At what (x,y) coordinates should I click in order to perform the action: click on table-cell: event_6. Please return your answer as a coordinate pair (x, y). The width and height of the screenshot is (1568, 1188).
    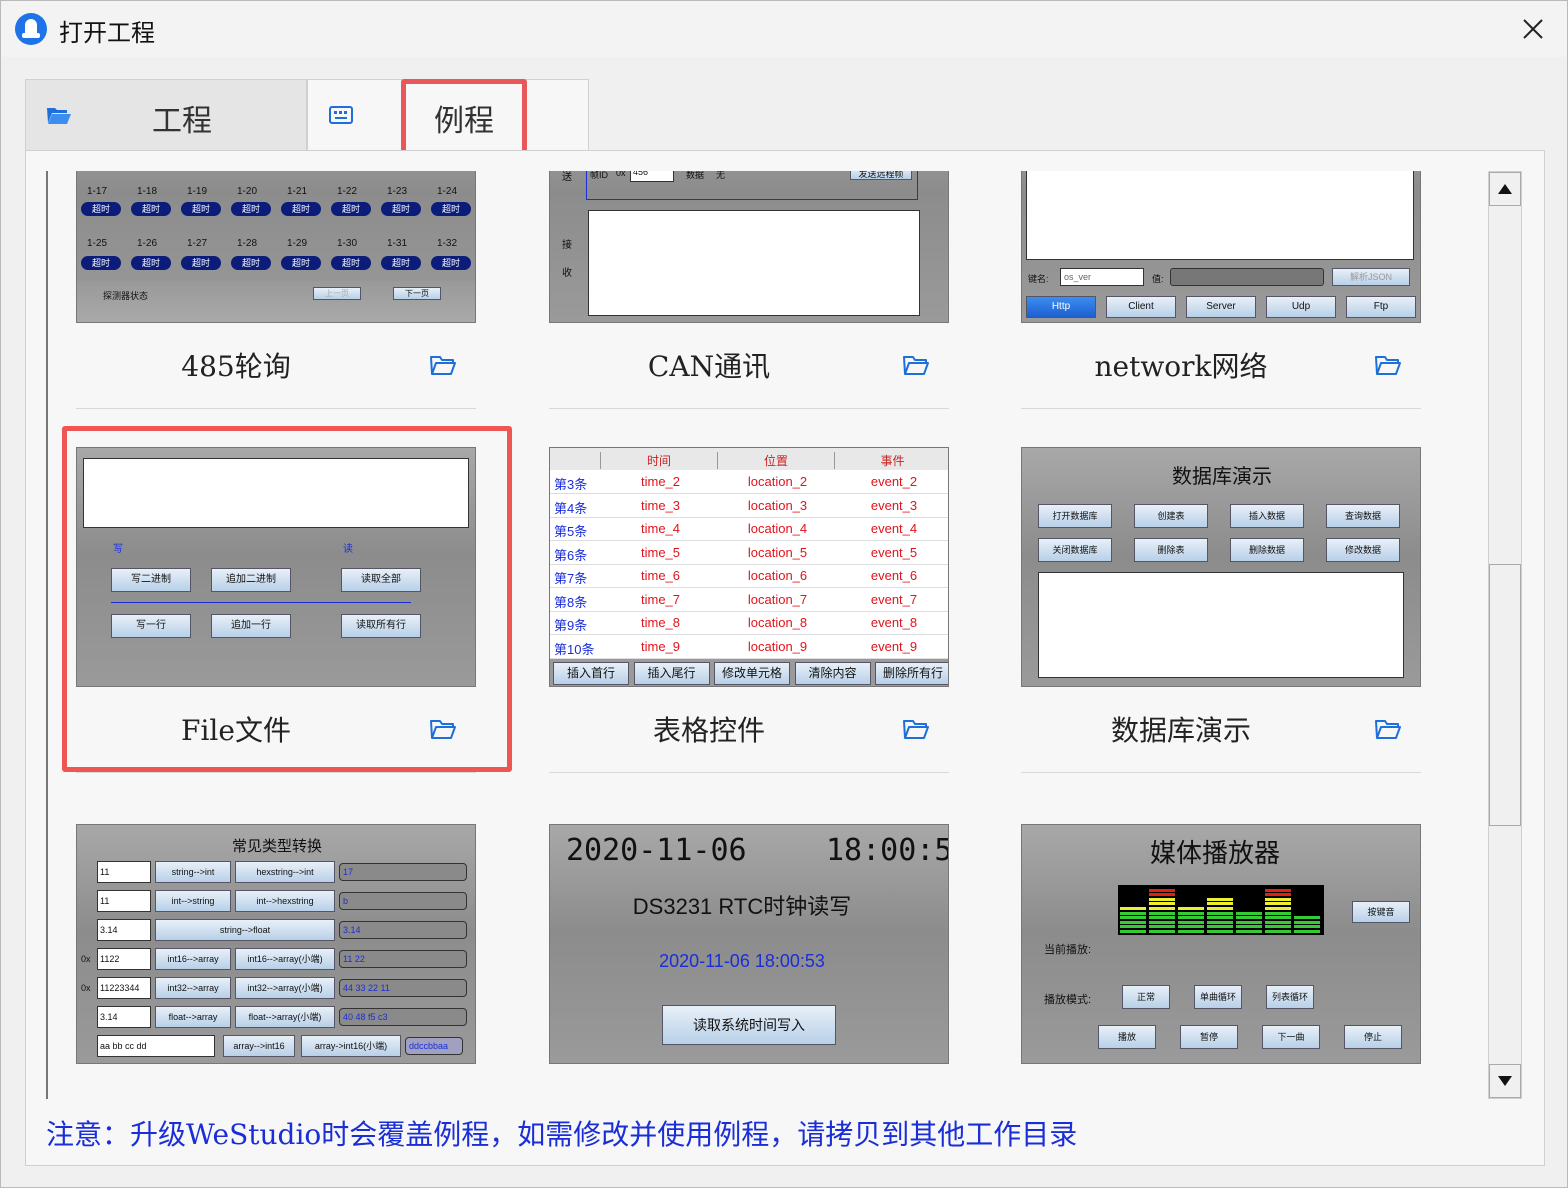
    Looking at the image, I should click on (894, 575).